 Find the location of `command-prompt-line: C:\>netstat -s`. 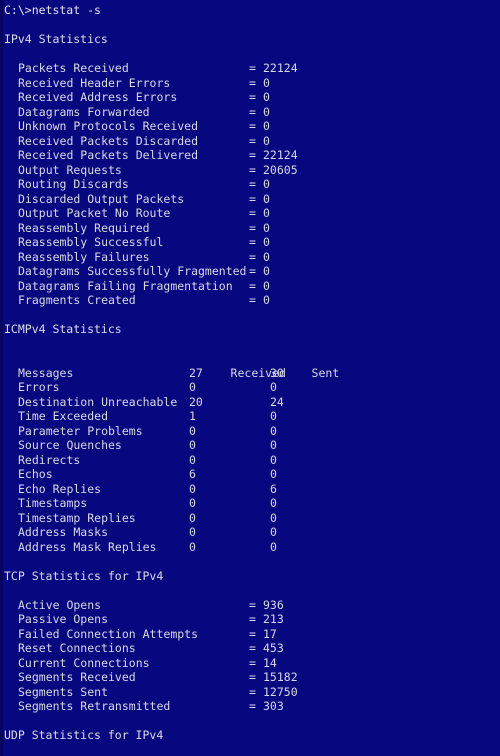

command-prompt-line: C:\>netstat -s is located at coordinates (52, 10).